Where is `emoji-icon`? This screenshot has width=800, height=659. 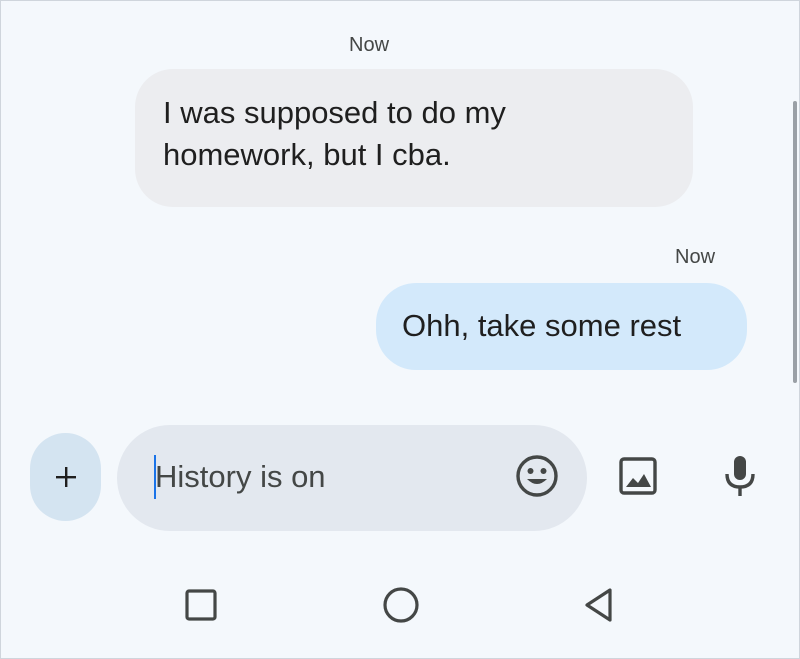 emoji-icon is located at coordinates (537, 478).